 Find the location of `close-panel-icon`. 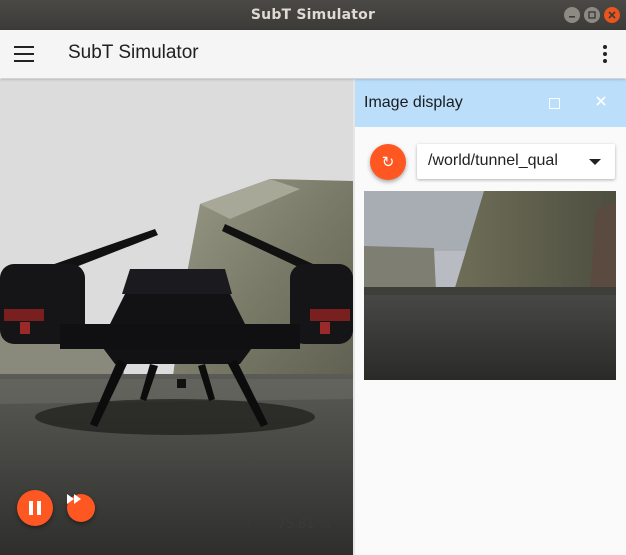

close-panel-icon is located at coordinates (601, 101).